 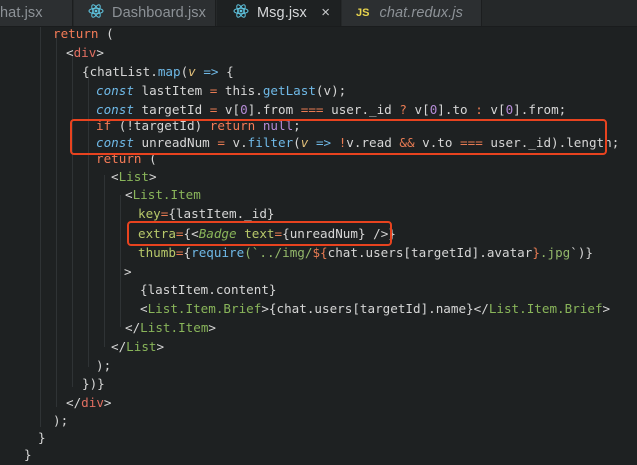 I want to click on js-file-icon: JS, so click(x=363, y=13).